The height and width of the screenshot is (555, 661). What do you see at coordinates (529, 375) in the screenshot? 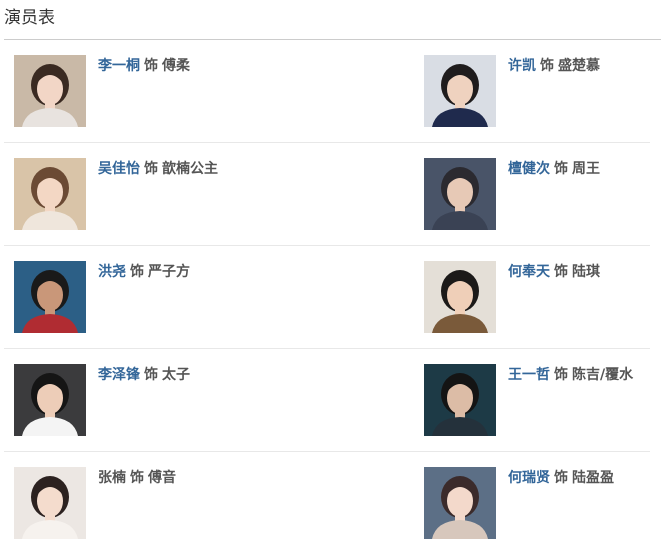
I see `actor-name-link: 王一哲` at bounding box center [529, 375].